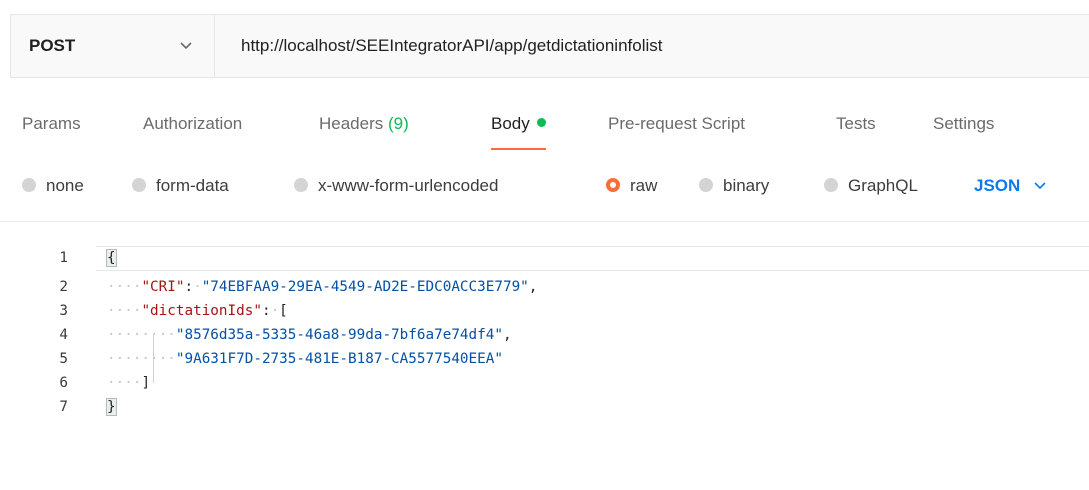 Image resolution: width=1089 pixels, height=490 pixels. What do you see at coordinates (65, 185) in the screenshot?
I see `radio-label: none` at bounding box center [65, 185].